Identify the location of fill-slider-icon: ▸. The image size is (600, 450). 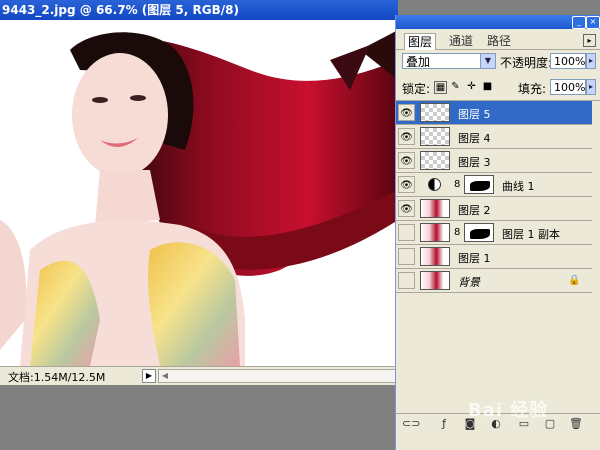
(591, 87).